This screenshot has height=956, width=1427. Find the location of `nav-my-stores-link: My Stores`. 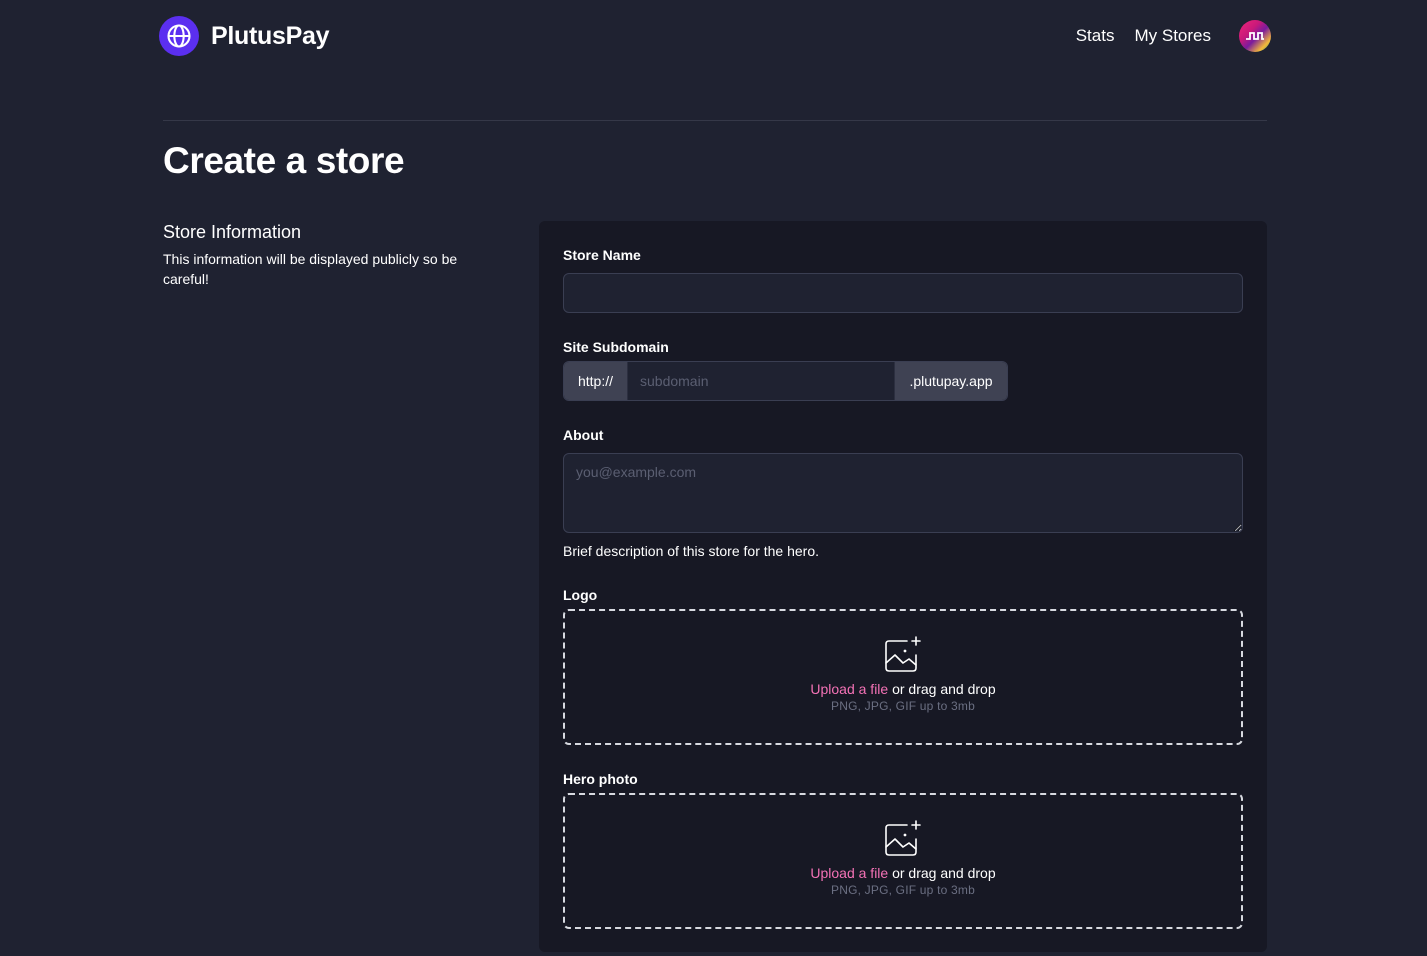

nav-my-stores-link: My Stores is located at coordinates (1172, 36).